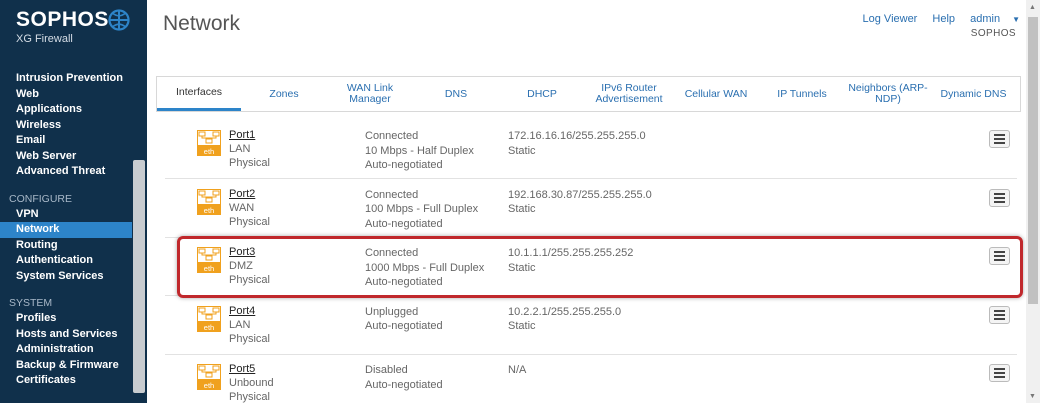 This screenshot has height=403, width=1040. Describe the element at coordinates (199, 94) in the screenshot. I see `tab-interfaces: Interfaces` at that location.